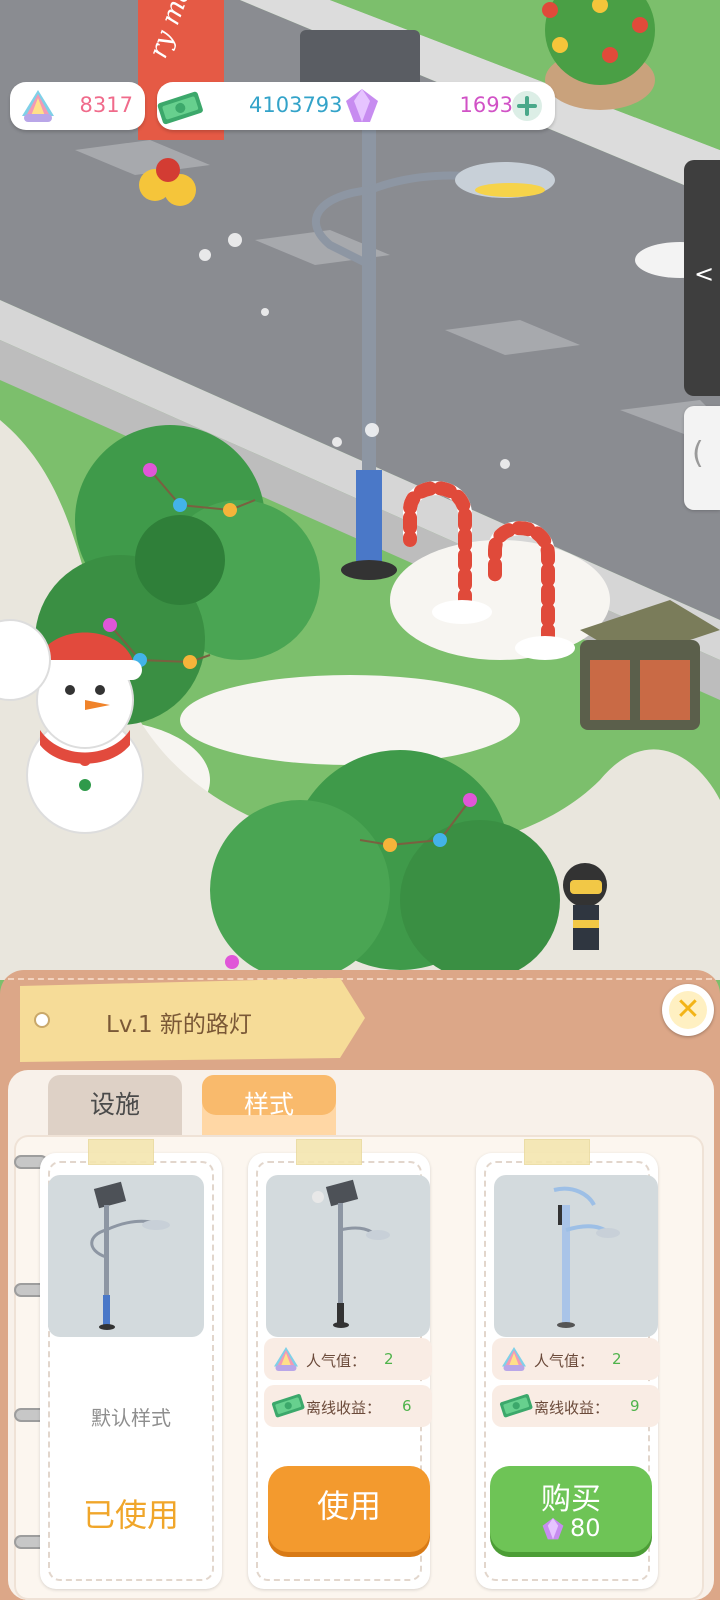 The image size is (720, 1600). I want to click on tab-facility-label: 设施, so click(114, 1104).